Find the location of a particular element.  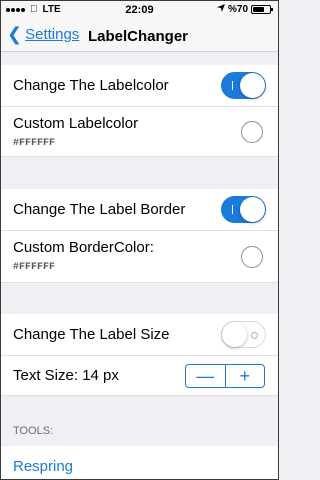

back-button: ❮ Settings is located at coordinates (43, 34).